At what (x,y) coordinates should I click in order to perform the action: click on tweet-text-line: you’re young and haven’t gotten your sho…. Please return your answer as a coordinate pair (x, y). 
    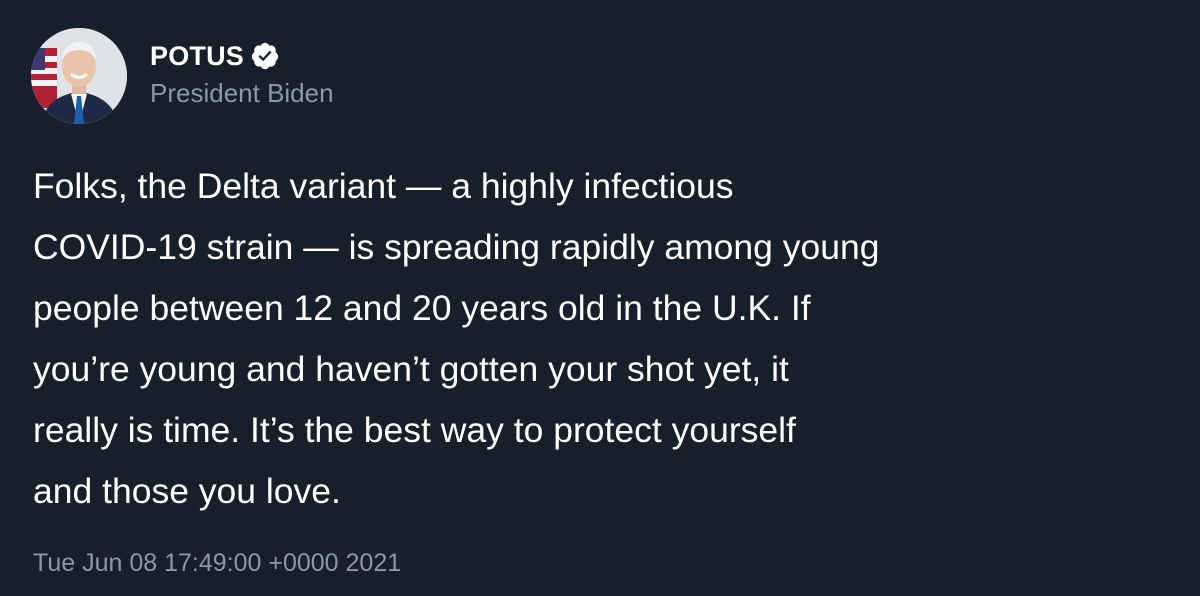
    Looking at the image, I should click on (411, 369).